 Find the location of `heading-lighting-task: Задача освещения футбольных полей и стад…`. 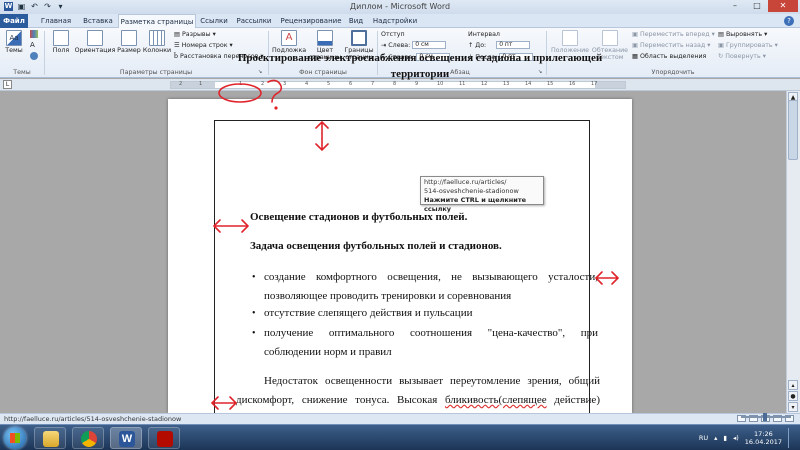

heading-lighting-task: Задача освещения футбольных полей и стад… is located at coordinates (376, 246).